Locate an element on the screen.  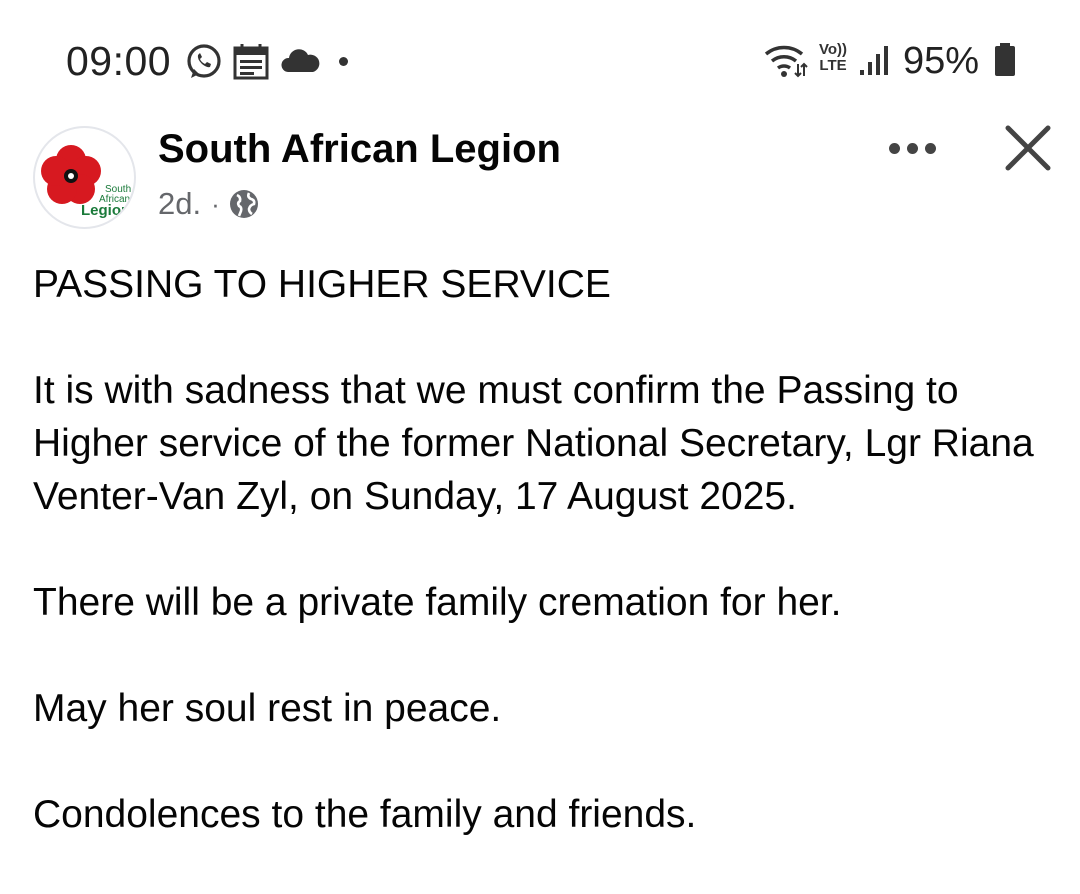
more-options-button is located at coordinates (912, 148).